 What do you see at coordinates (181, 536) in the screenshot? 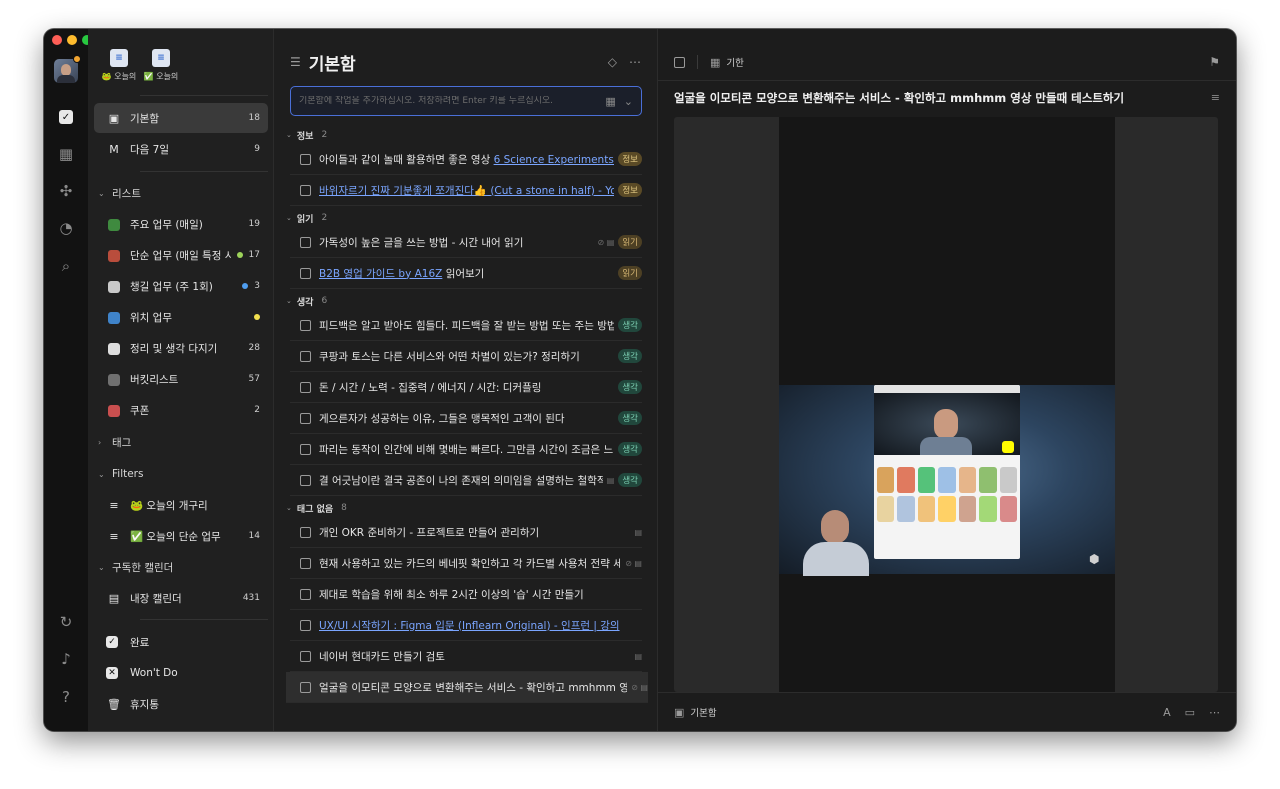
I see `sidebar-item-filter-simple: ≡ ✅ 오늘의 단순 업무 14` at bounding box center [181, 536].